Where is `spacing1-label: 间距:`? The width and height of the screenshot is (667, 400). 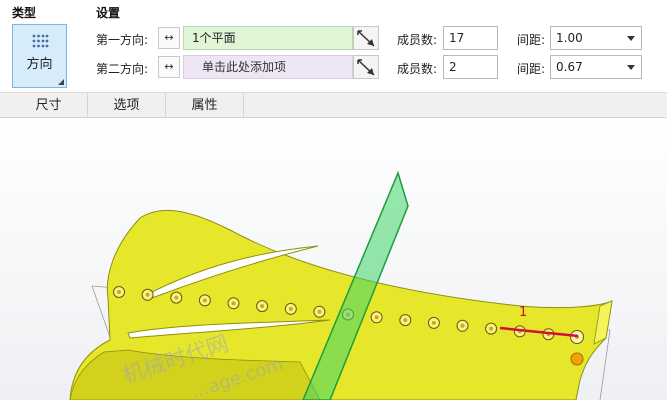 spacing1-label: 间距: is located at coordinates (531, 40).